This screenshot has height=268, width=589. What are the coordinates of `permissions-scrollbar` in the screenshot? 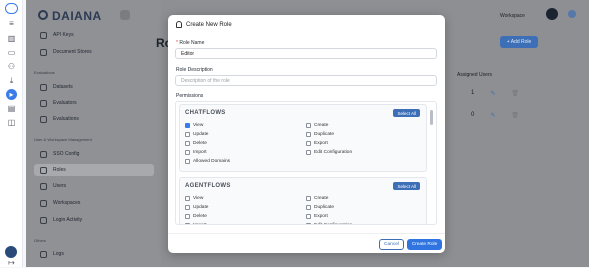 It's located at (431, 117).